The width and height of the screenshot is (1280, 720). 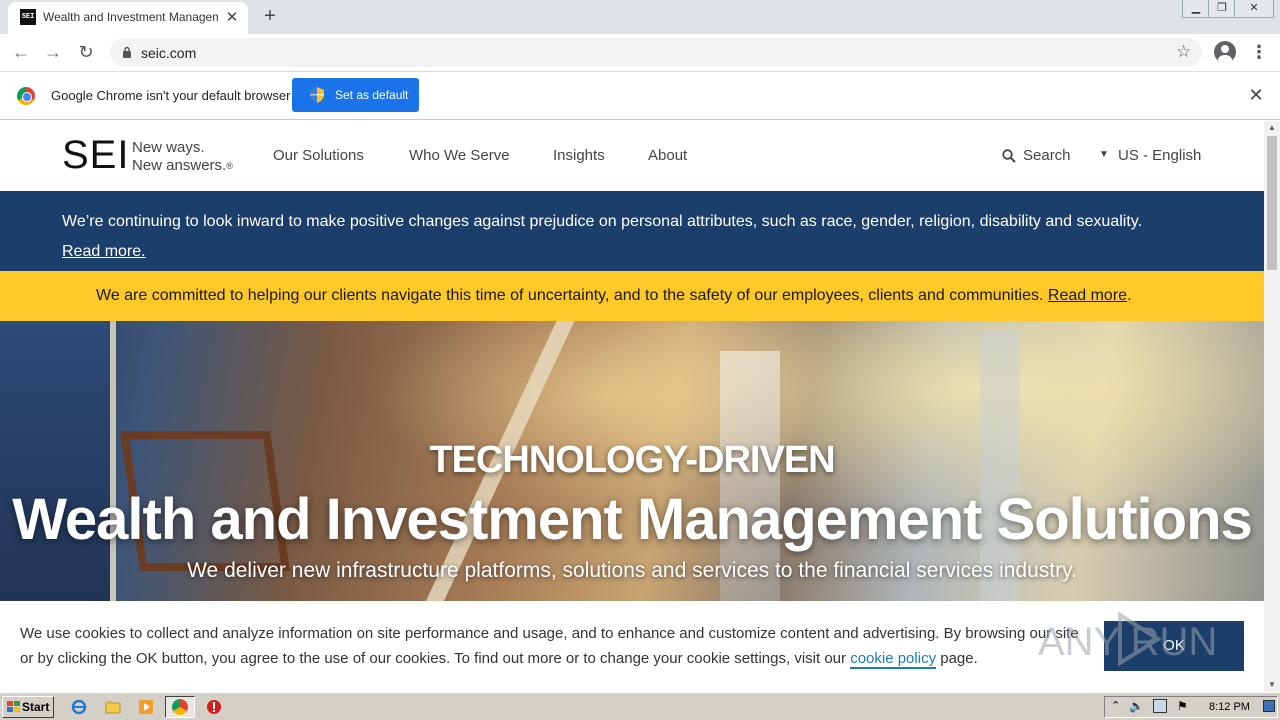 What do you see at coordinates (95, 155) in the screenshot?
I see `sei-logo: SEI` at bounding box center [95, 155].